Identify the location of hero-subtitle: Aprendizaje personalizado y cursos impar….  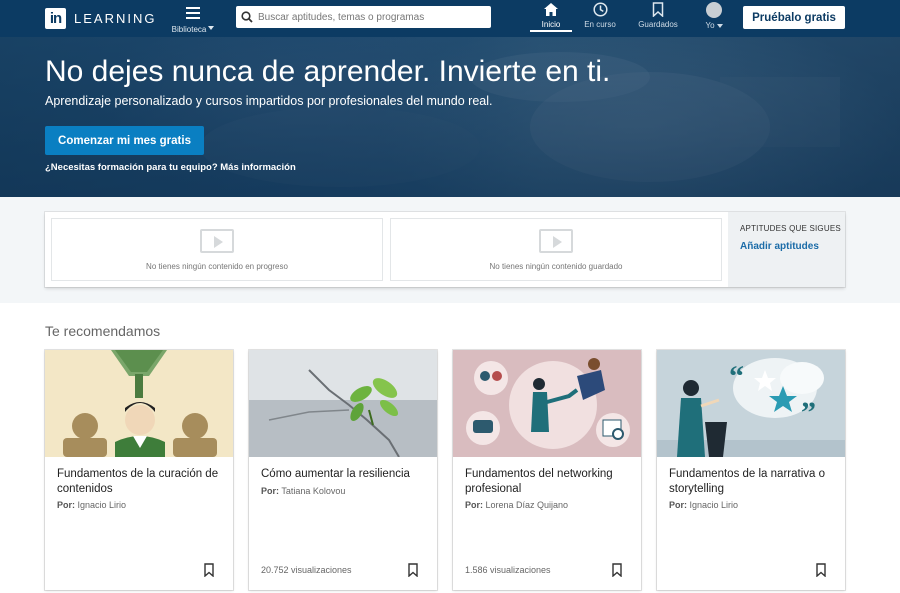
(269, 101).